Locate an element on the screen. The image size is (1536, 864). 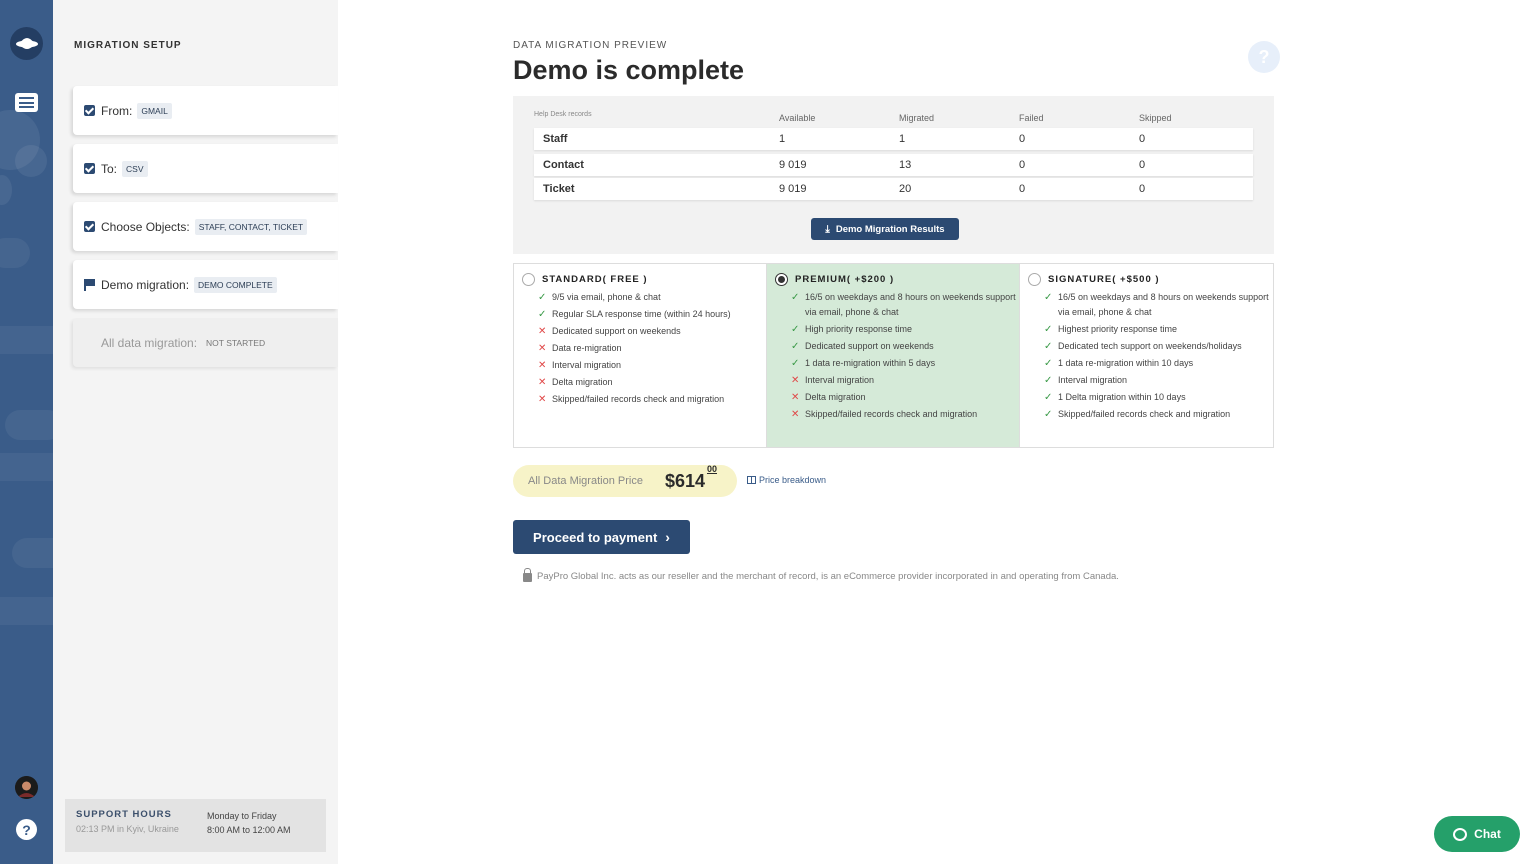
price-cents: 00 is located at coordinates (711, 468).